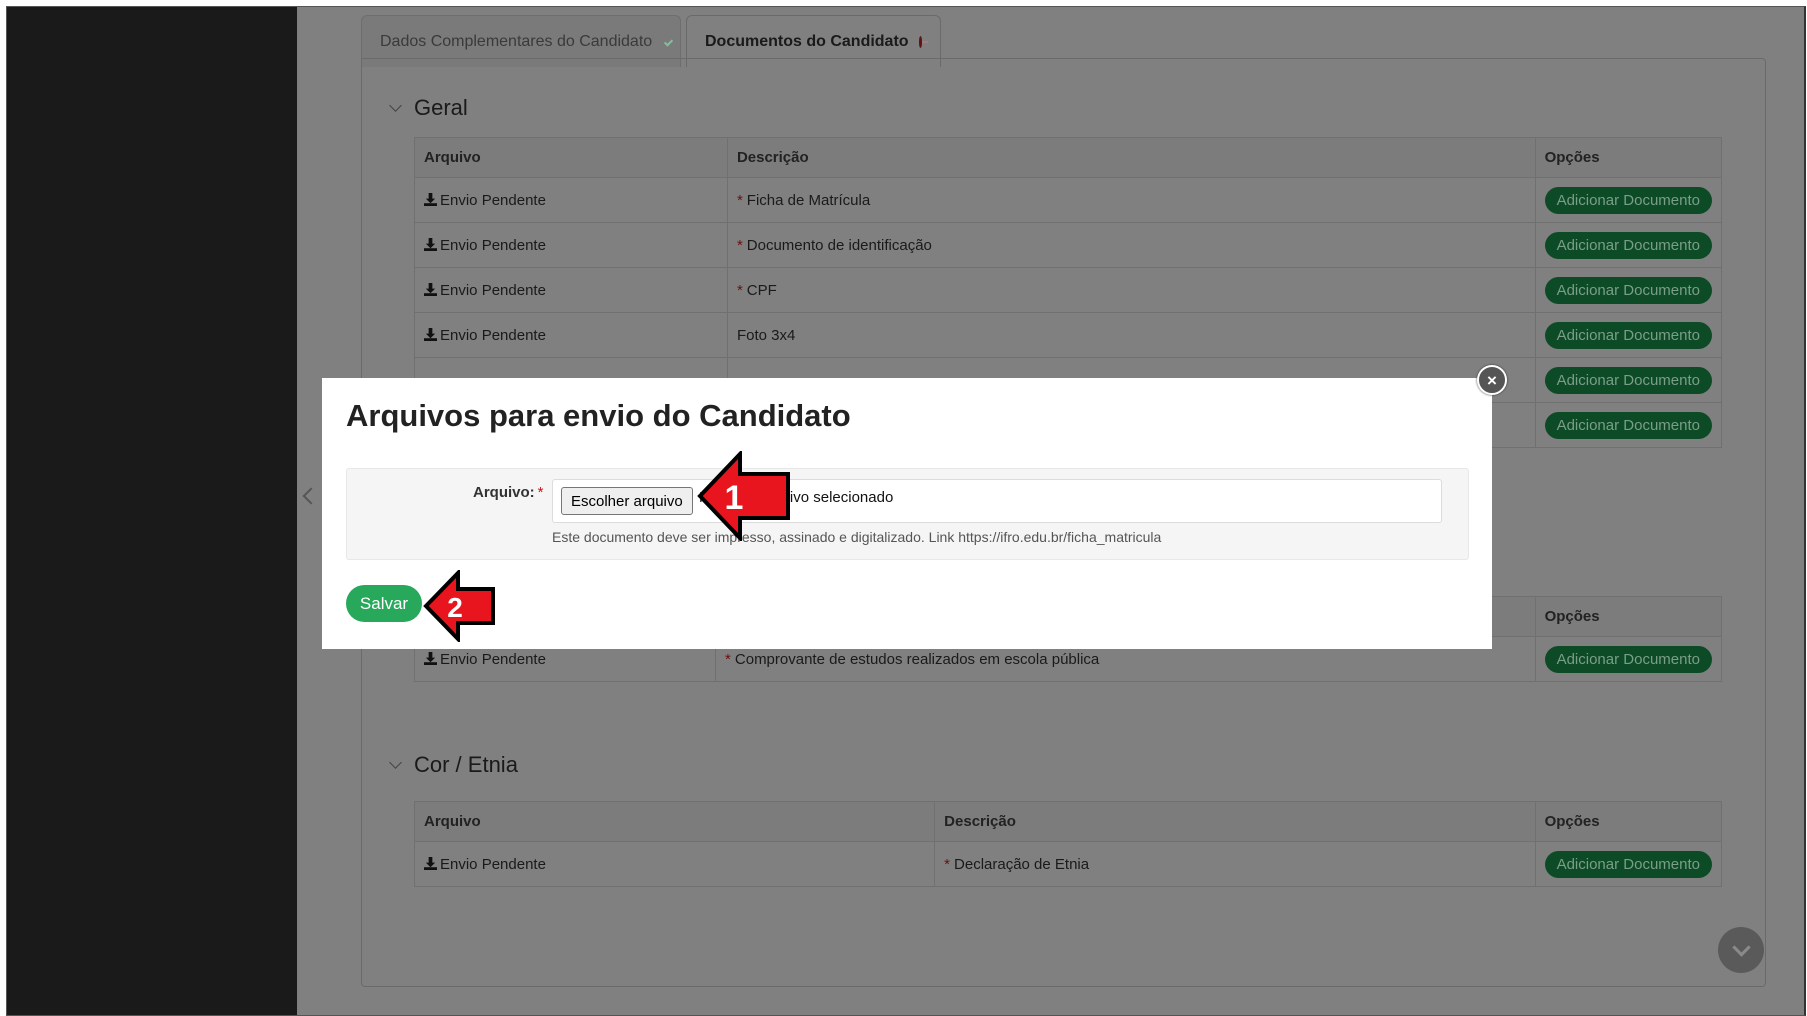 Image resolution: width=1807 pixels, height=1016 pixels. I want to click on description-text: Documento de identificação, so click(839, 245).